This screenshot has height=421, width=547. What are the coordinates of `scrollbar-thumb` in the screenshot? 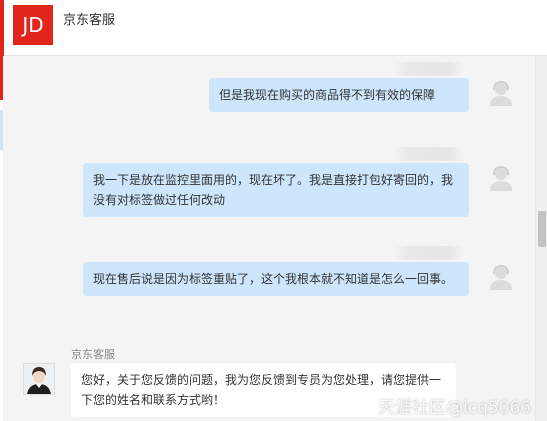 It's located at (542, 229).